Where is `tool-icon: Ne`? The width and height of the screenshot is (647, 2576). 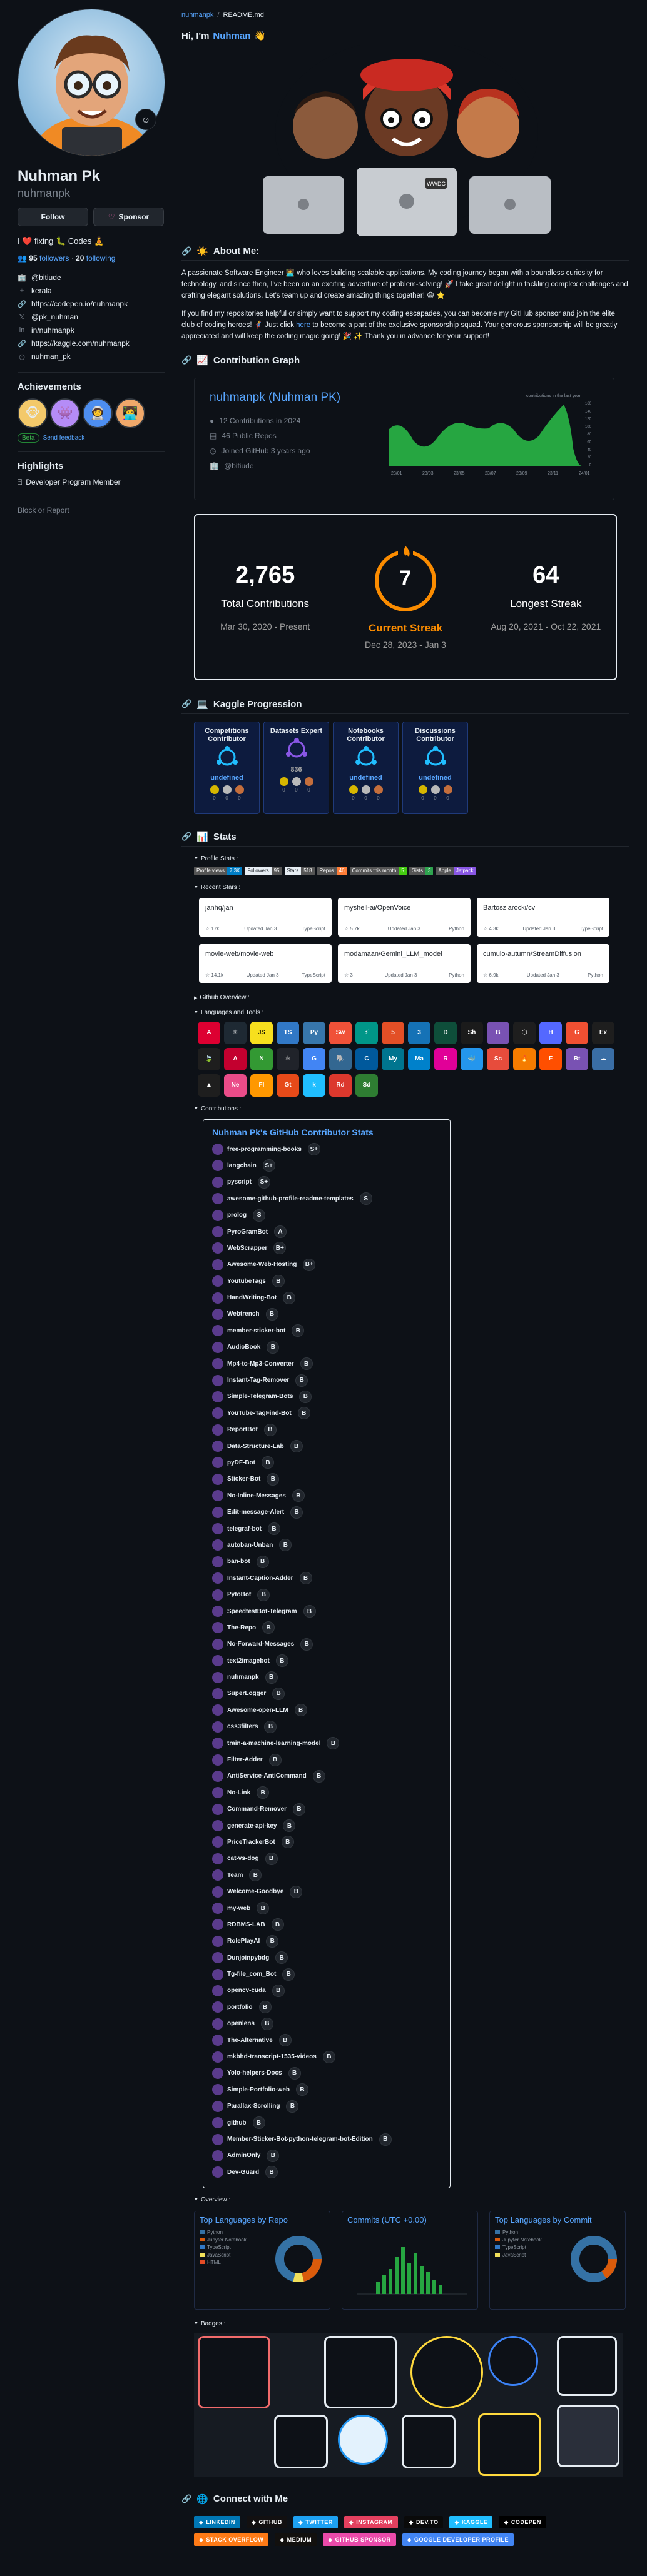
tool-icon: Ne is located at coordinates (235, 1085).